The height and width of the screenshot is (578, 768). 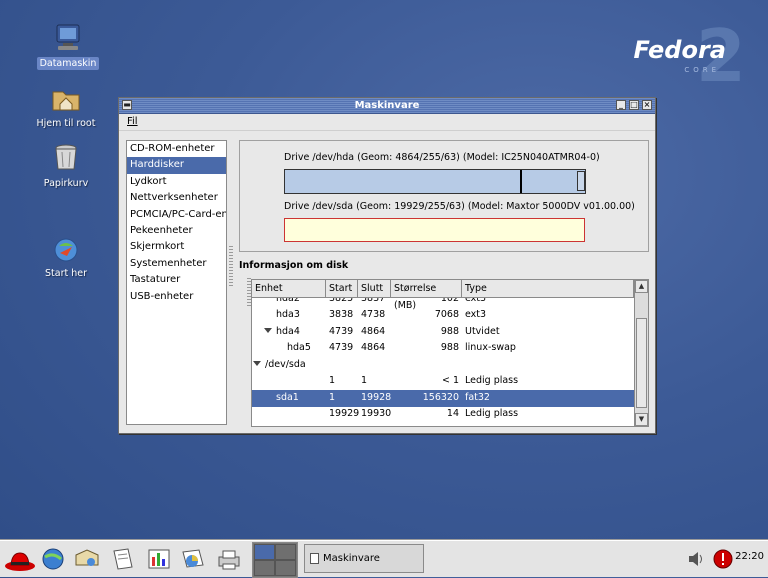 I want to click on col-header-start: Start, so click(x=342, y=288).